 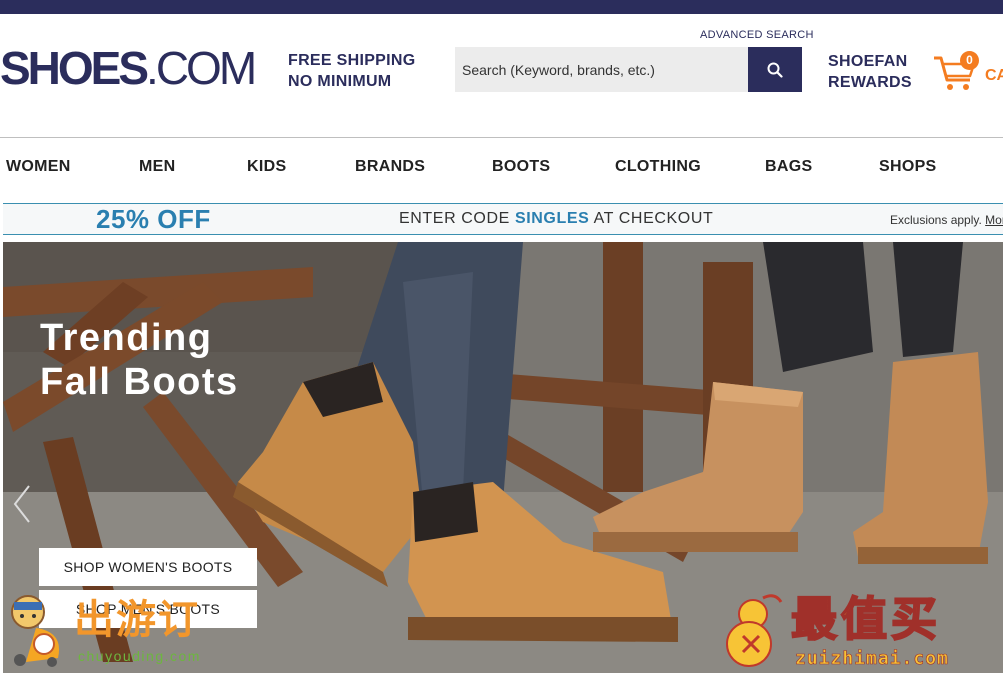 I want to click on watermark-right-cn: 最值买, so click(x=865, y=619).